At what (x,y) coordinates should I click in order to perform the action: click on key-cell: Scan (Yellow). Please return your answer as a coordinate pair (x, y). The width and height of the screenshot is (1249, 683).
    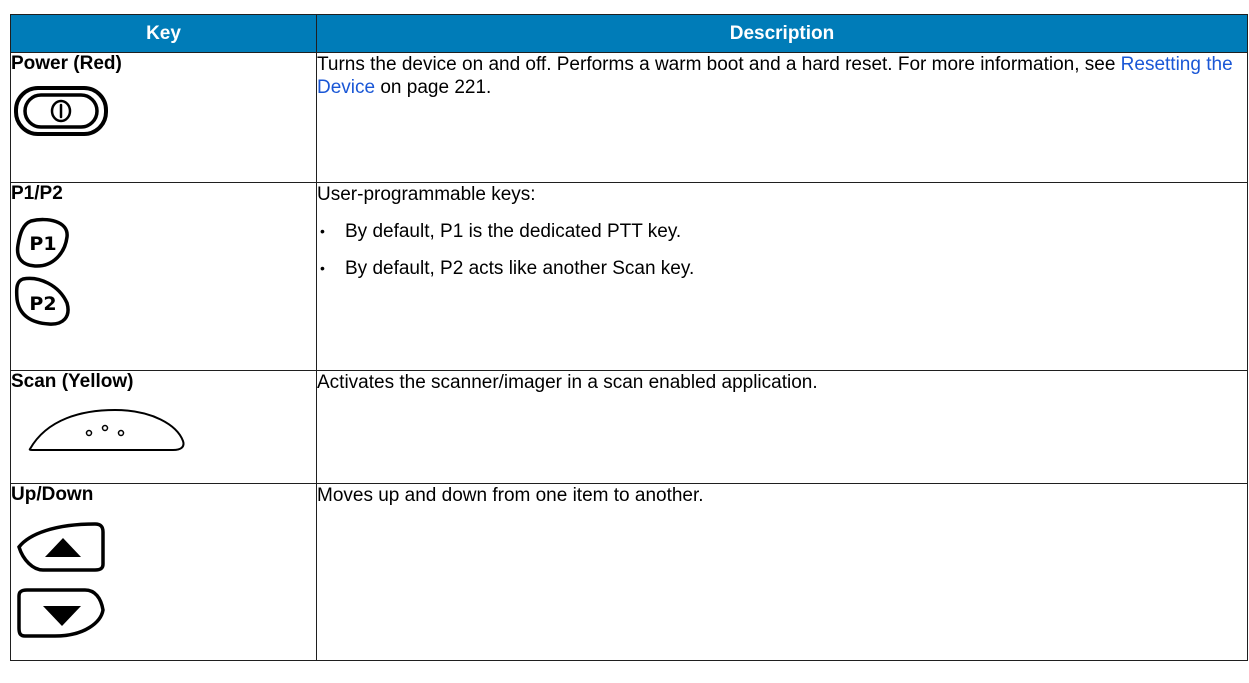
    Looking at the image, I should click on (163, 427).